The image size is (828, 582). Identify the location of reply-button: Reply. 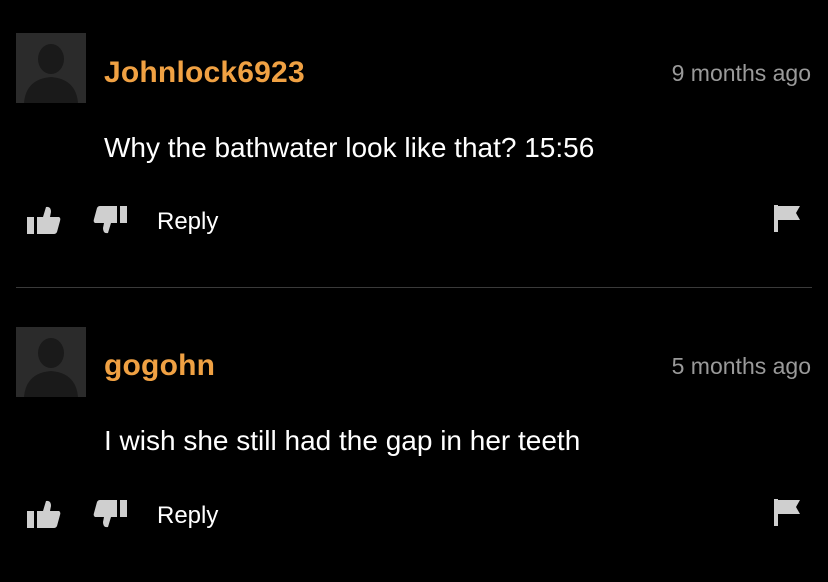
(187, 516).